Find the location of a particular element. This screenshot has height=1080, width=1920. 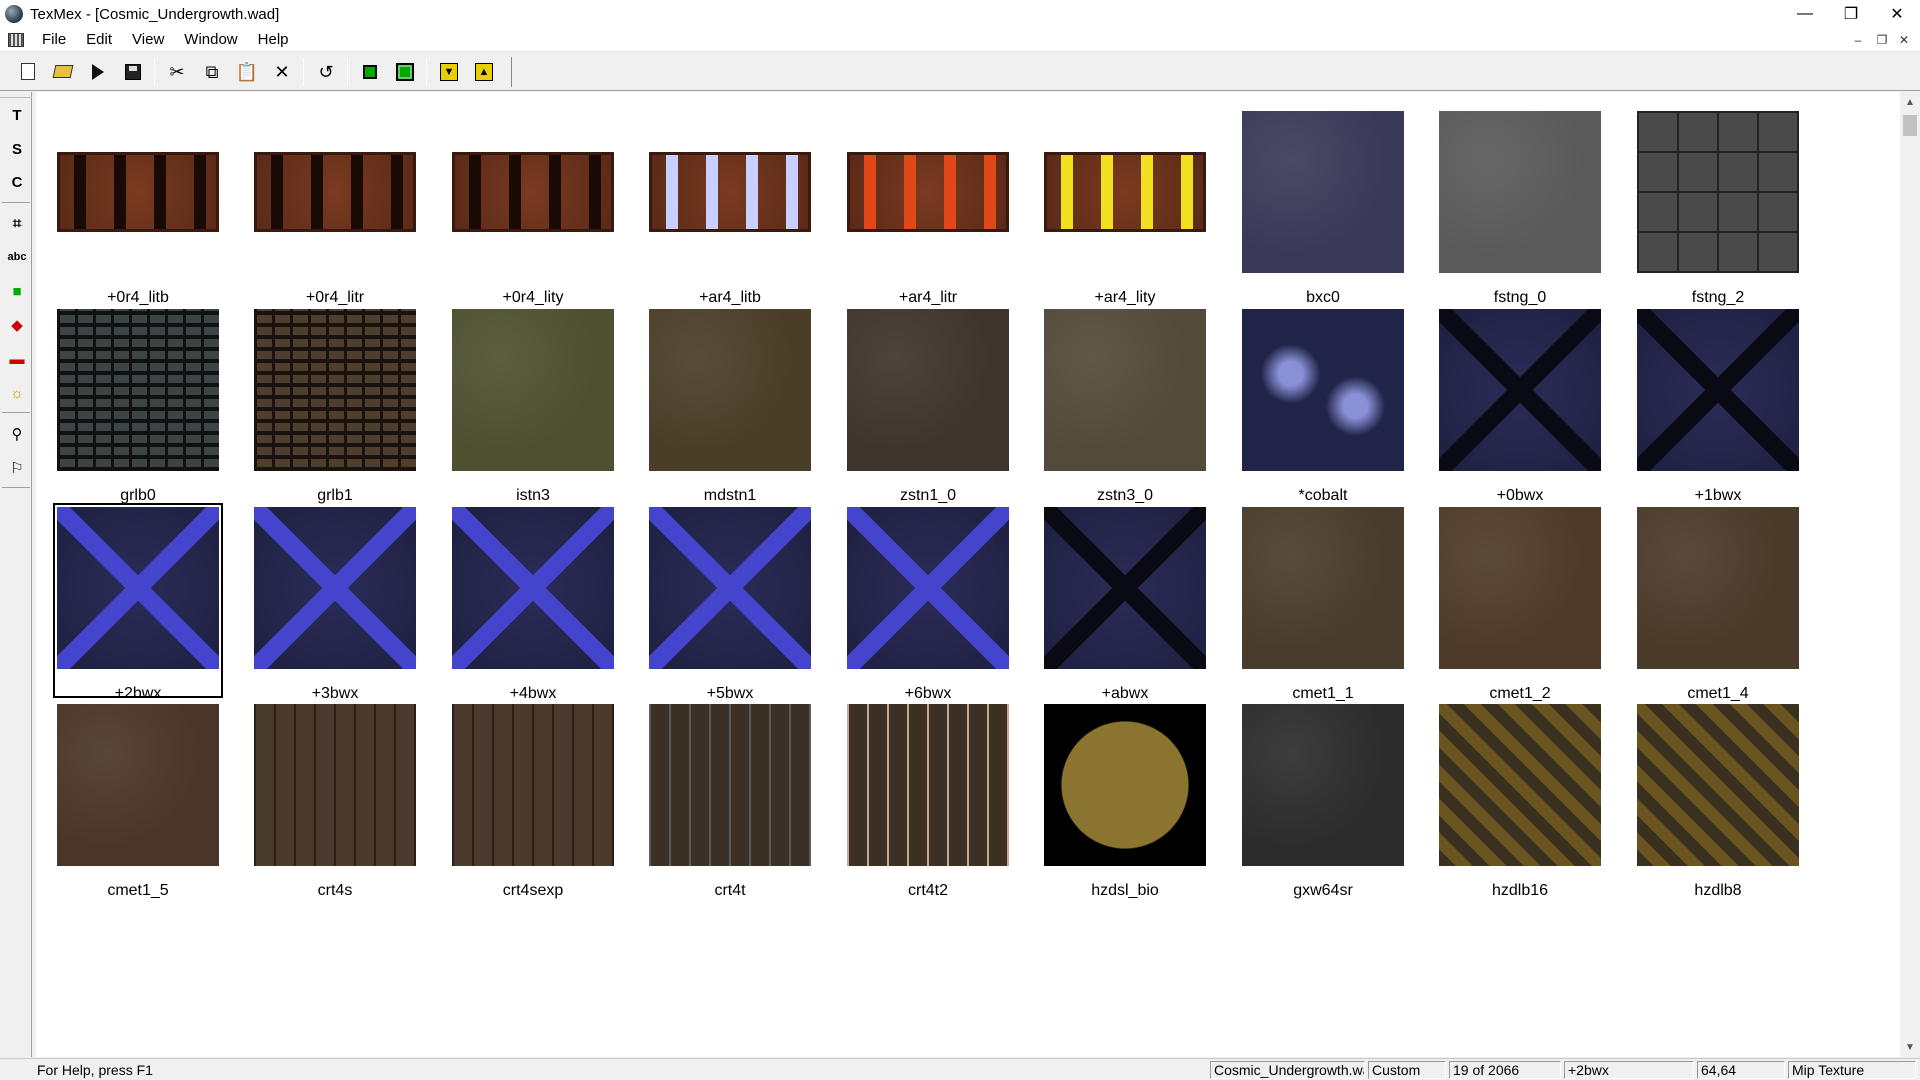

texture-tile: +1bwx is located at coordinates (1718, 409).